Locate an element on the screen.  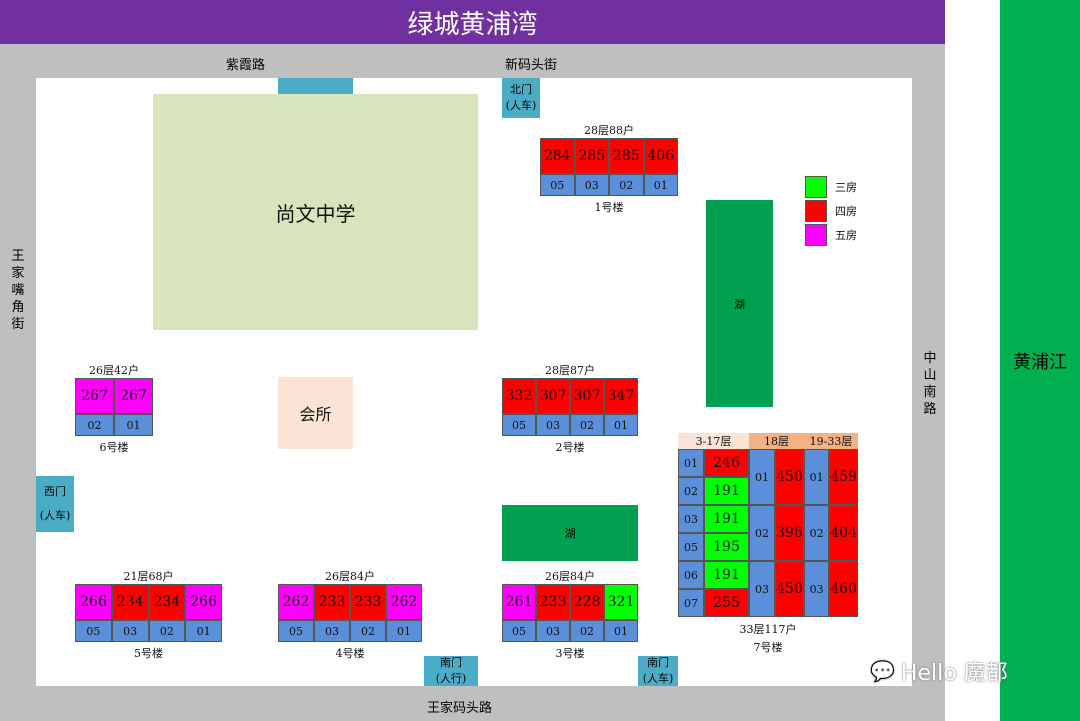
b7-sec1-row: 02 191 is located at coordinates (713, 491).